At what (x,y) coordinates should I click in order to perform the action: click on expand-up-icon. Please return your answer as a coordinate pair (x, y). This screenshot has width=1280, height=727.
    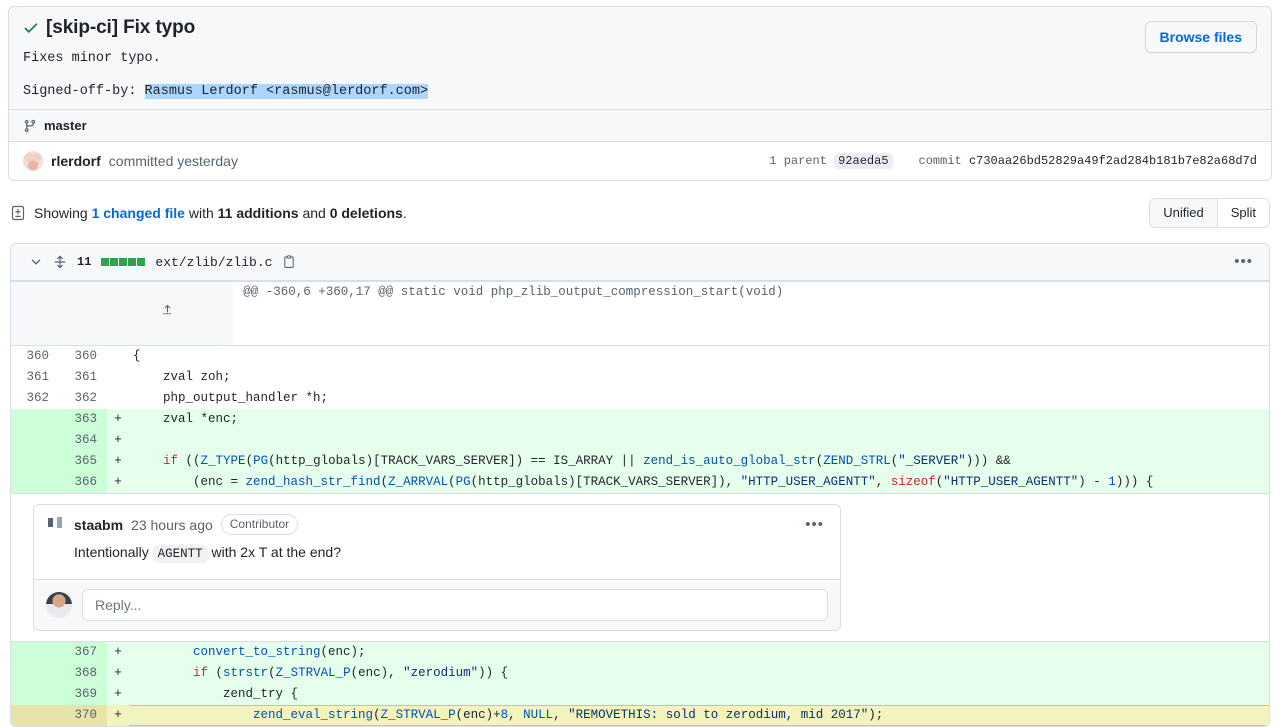
    Looking at the image, I should click on (122, 313).